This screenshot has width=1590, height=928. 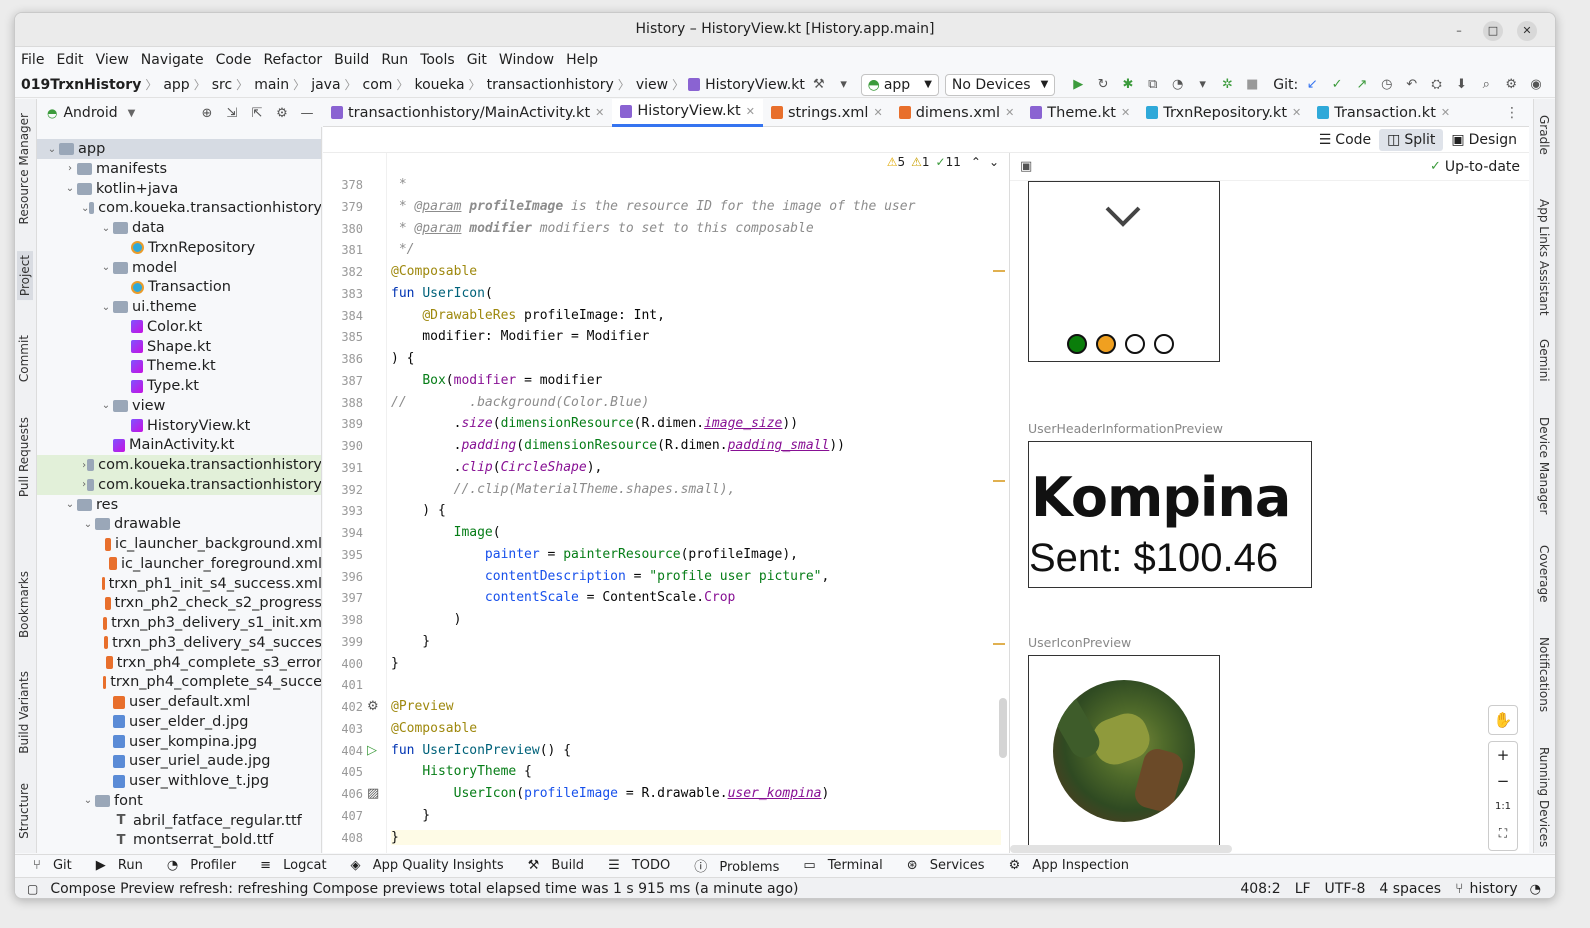 I want to click on tree-node: user_withlove_t.jpg, so click(x=179, y=781).